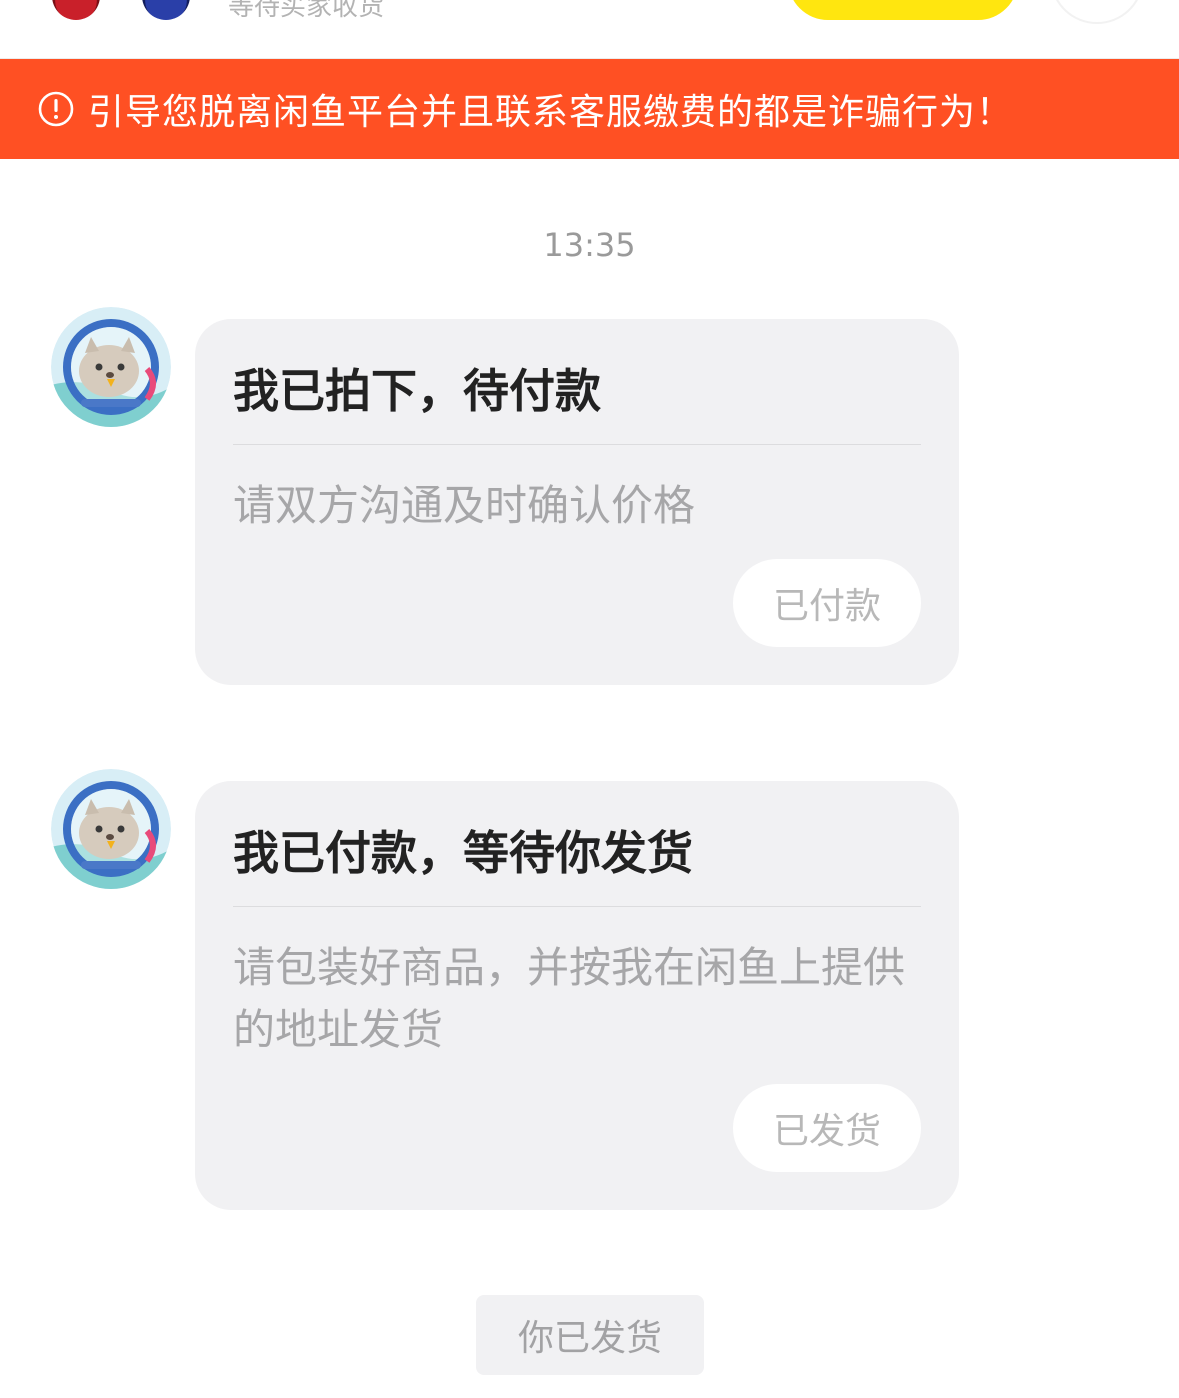  What do you see at coordinates (56, 109) in the screenshot?
I see `exclamation-circle-icon` at bounding box center [56, 109].